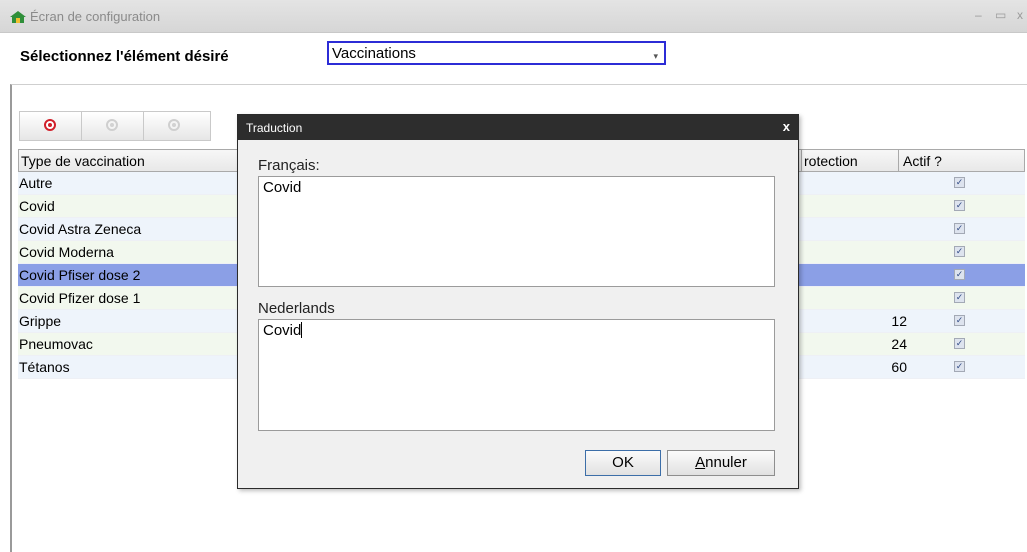 Image resolution: width=1027 pixels, height=552 pixels. What do you see at coordinates (899, 344) in the screenshot?
I see `protection-cell: 24` at bounding box center [899, 344].